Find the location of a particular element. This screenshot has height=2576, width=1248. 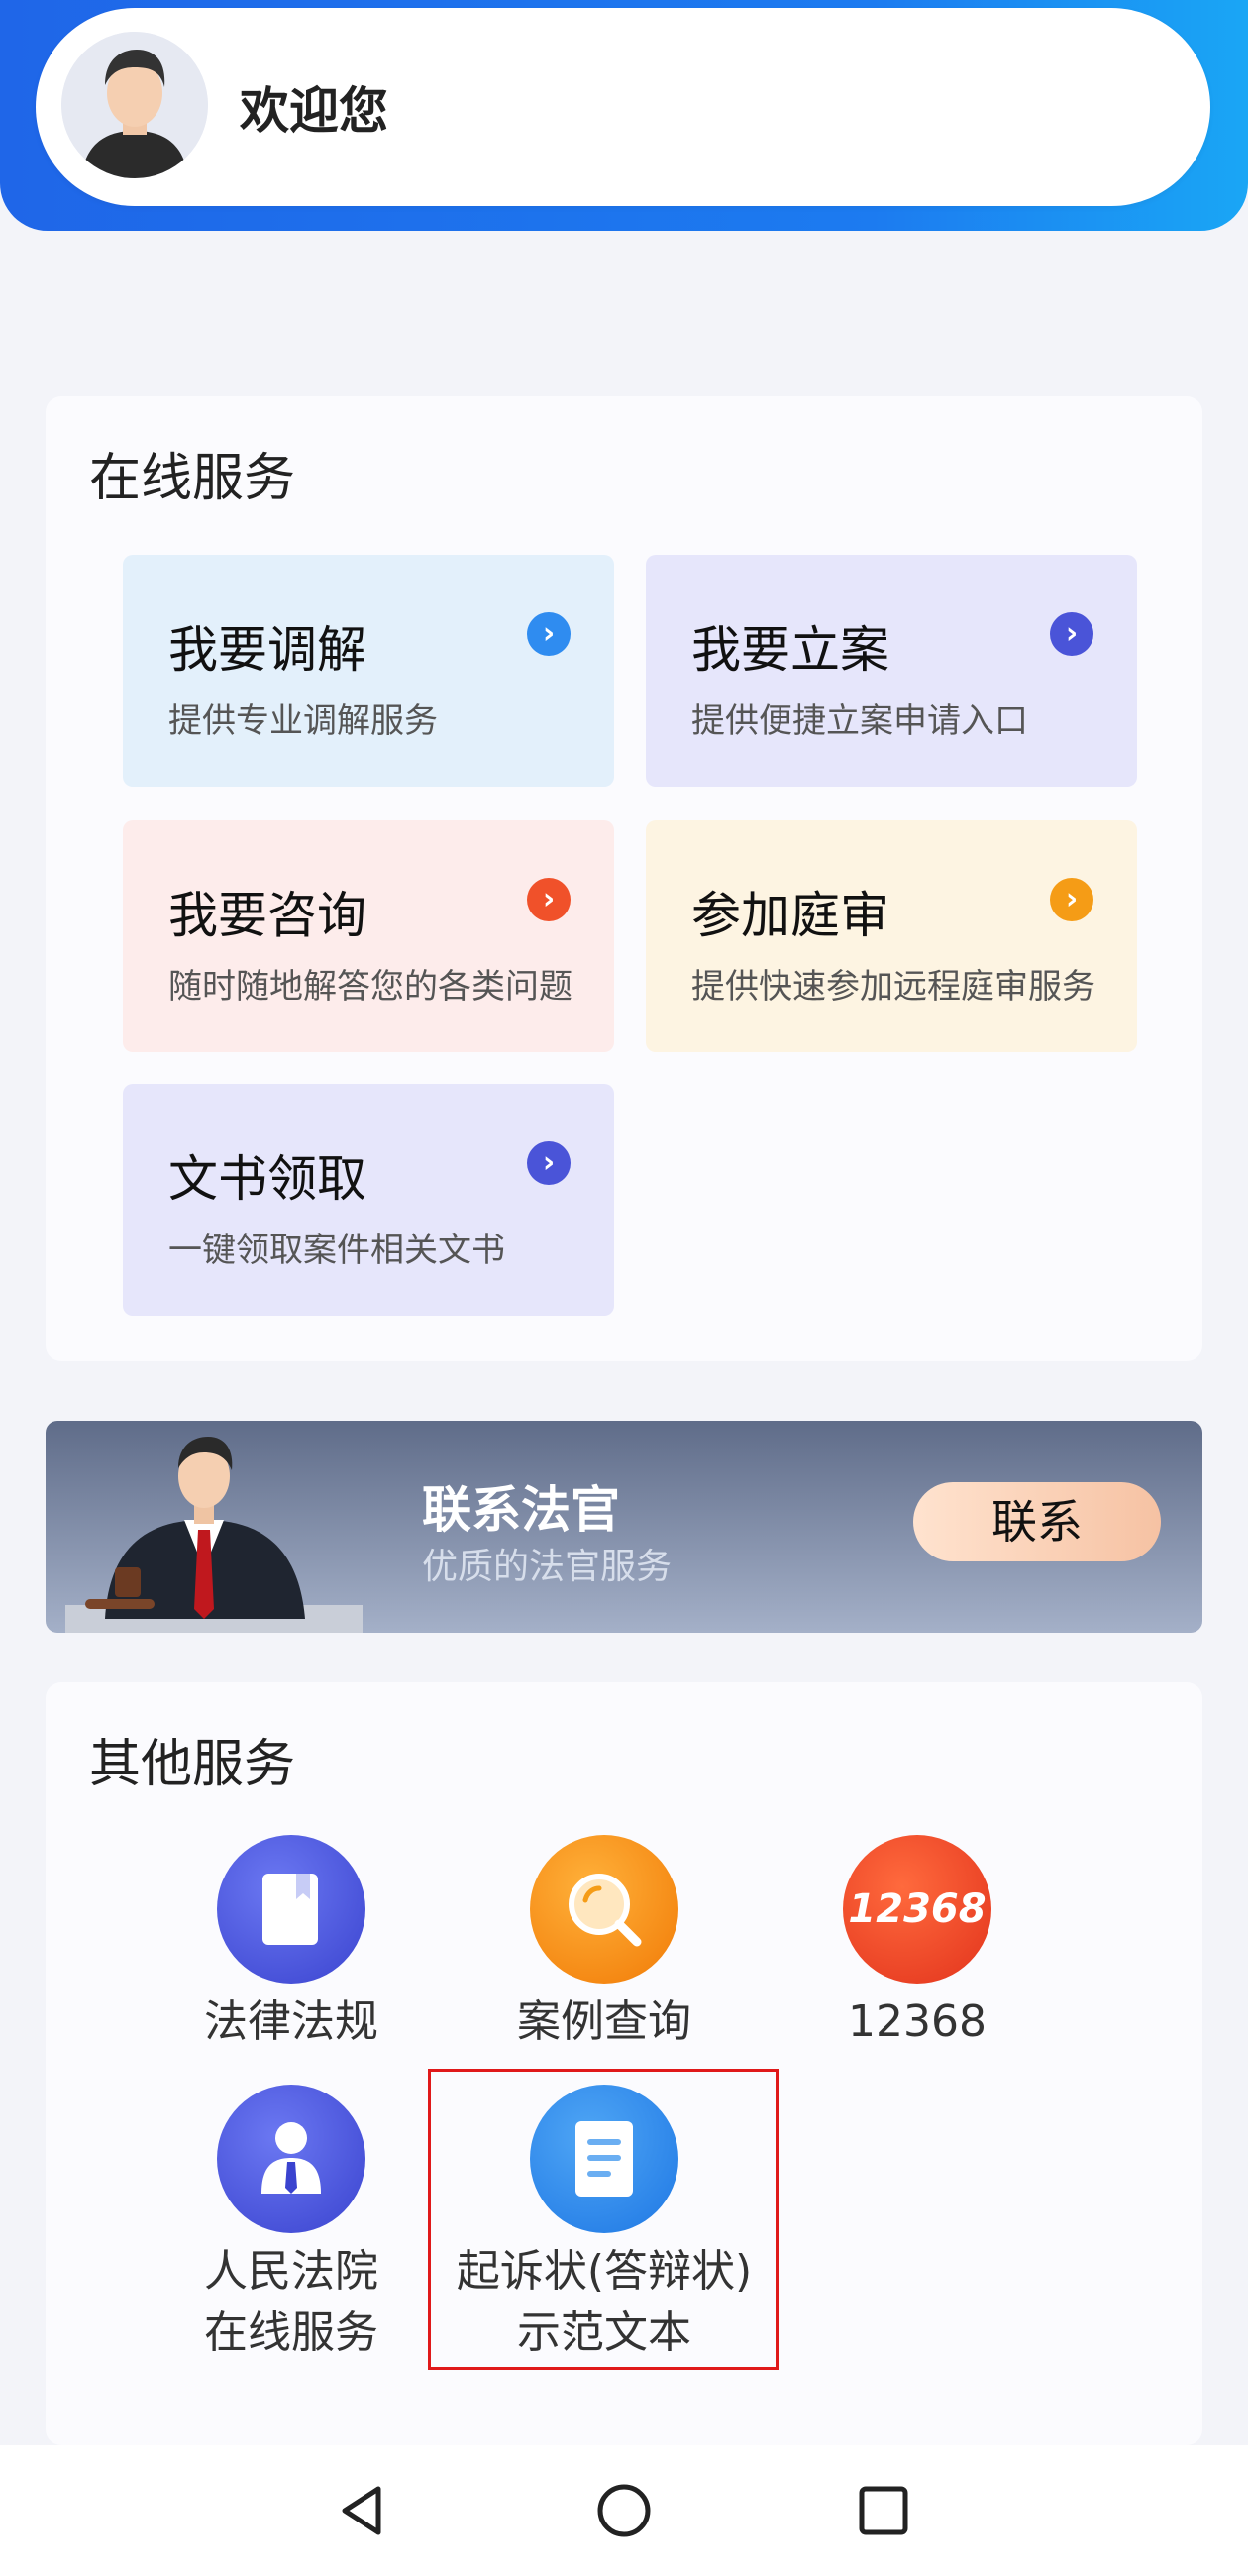

recent-apps-icon is located at coordinates (883, 2510).